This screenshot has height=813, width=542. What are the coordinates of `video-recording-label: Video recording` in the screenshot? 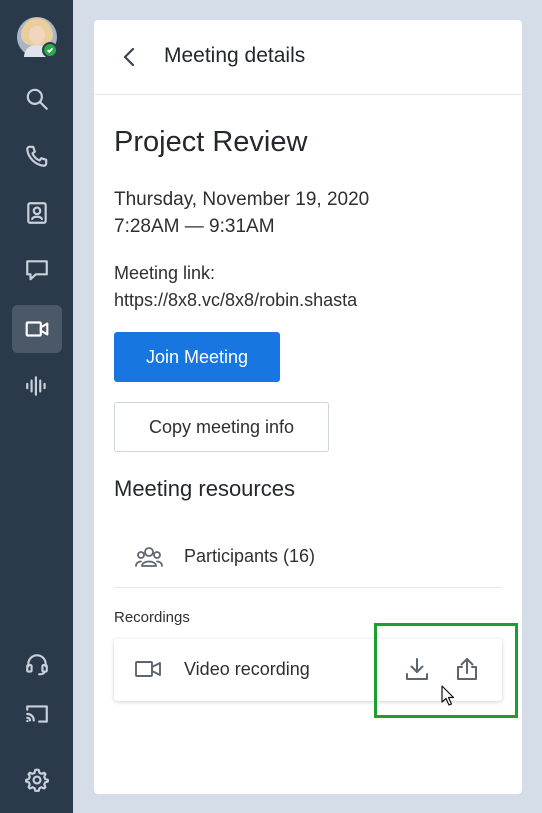 It's located at (247, 669).